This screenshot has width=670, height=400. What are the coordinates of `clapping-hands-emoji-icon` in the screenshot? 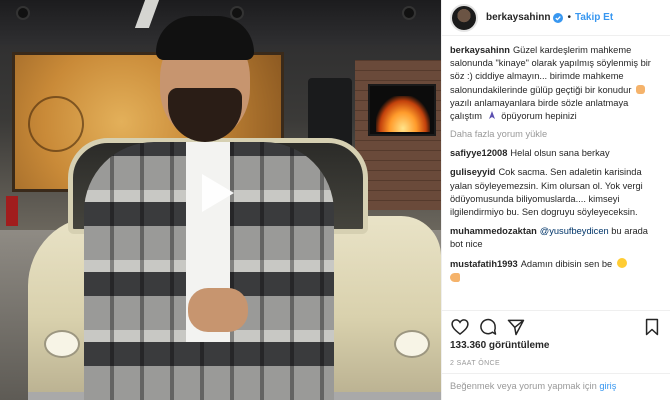 It's located at (641, 89).